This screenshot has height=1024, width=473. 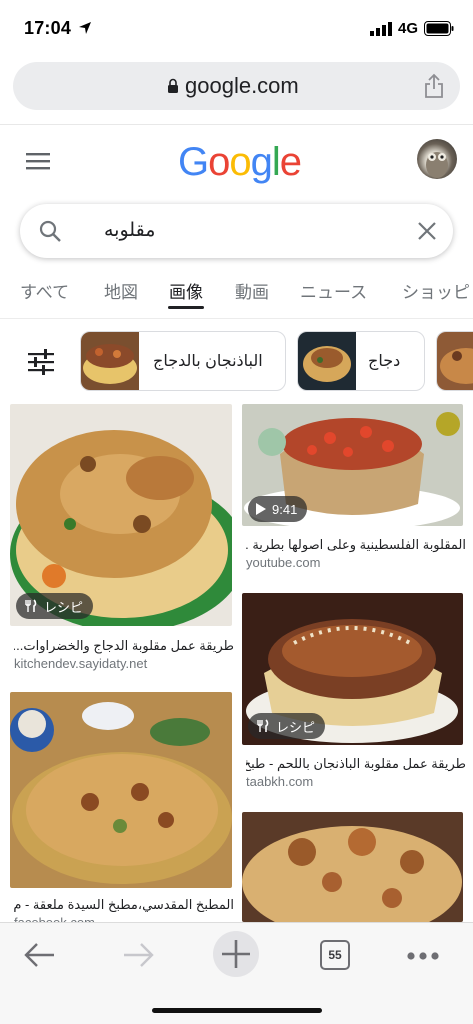 I want to click on logo-letter: g, so click(x=261, y=162).